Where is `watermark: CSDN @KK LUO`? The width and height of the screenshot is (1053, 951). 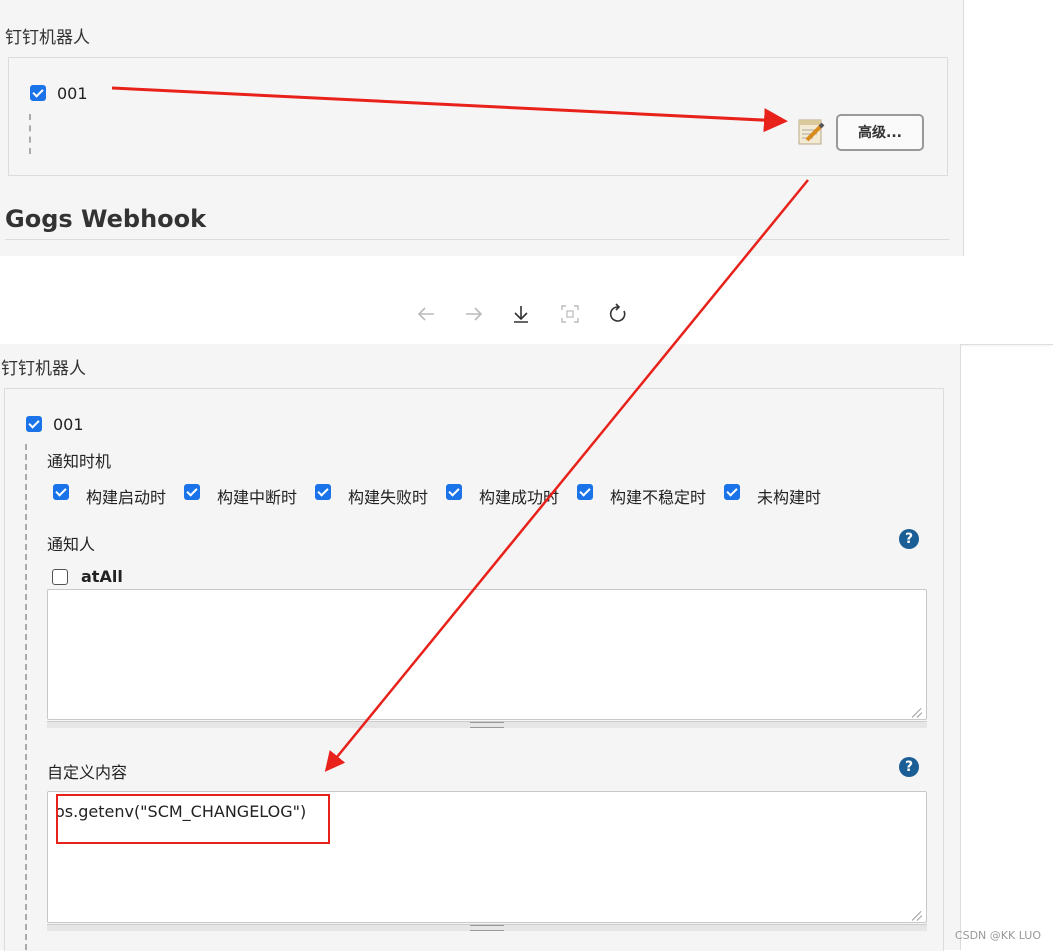 watermark: CSDN @KK LUO is located at coordinates (997, 935).